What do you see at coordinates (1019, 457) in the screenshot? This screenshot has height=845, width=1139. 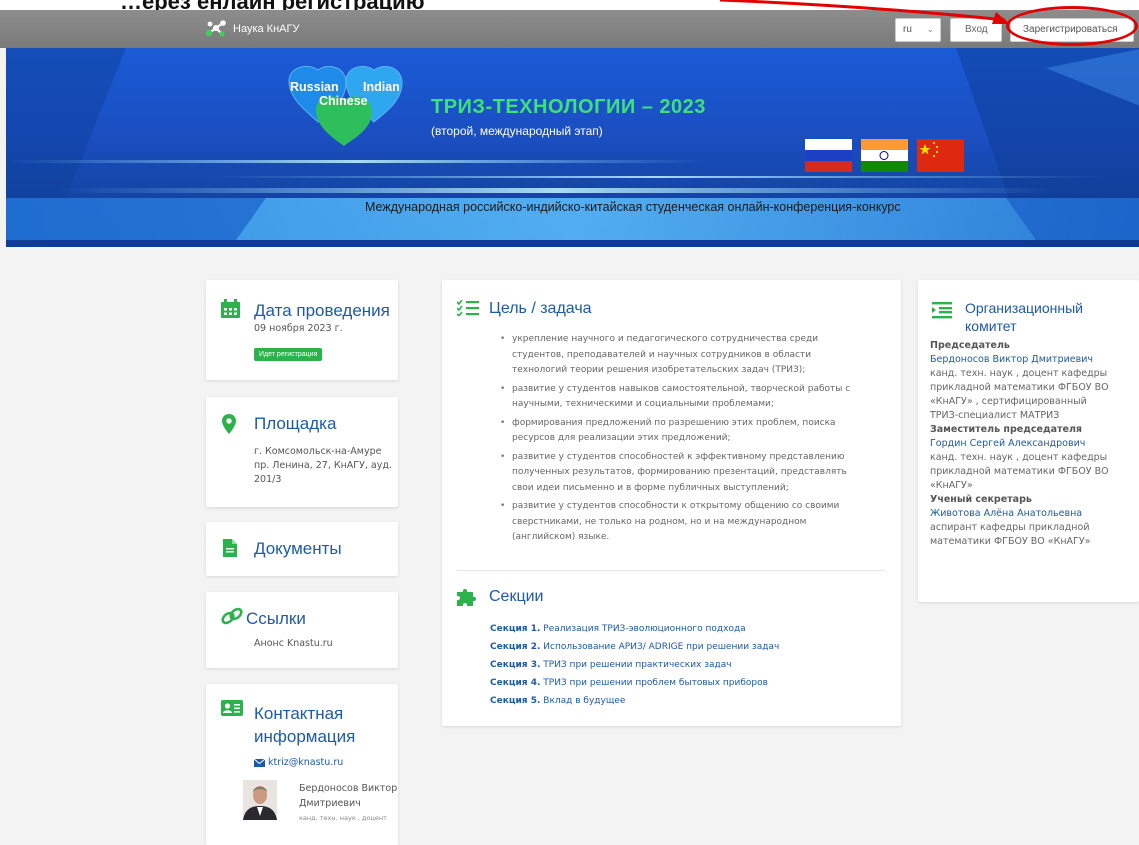 I see `deputy-desc: канд. техн. наук , доцент кафедры` at bounding box center [1019, 457].